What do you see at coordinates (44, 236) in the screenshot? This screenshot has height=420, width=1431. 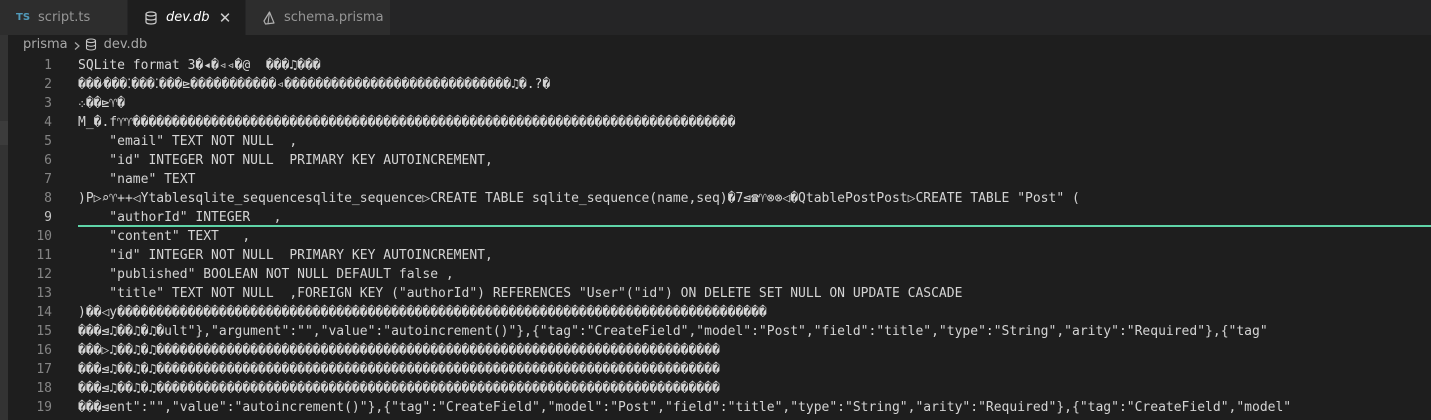 I see `line-number: 10` at bounding box center [44, 236].